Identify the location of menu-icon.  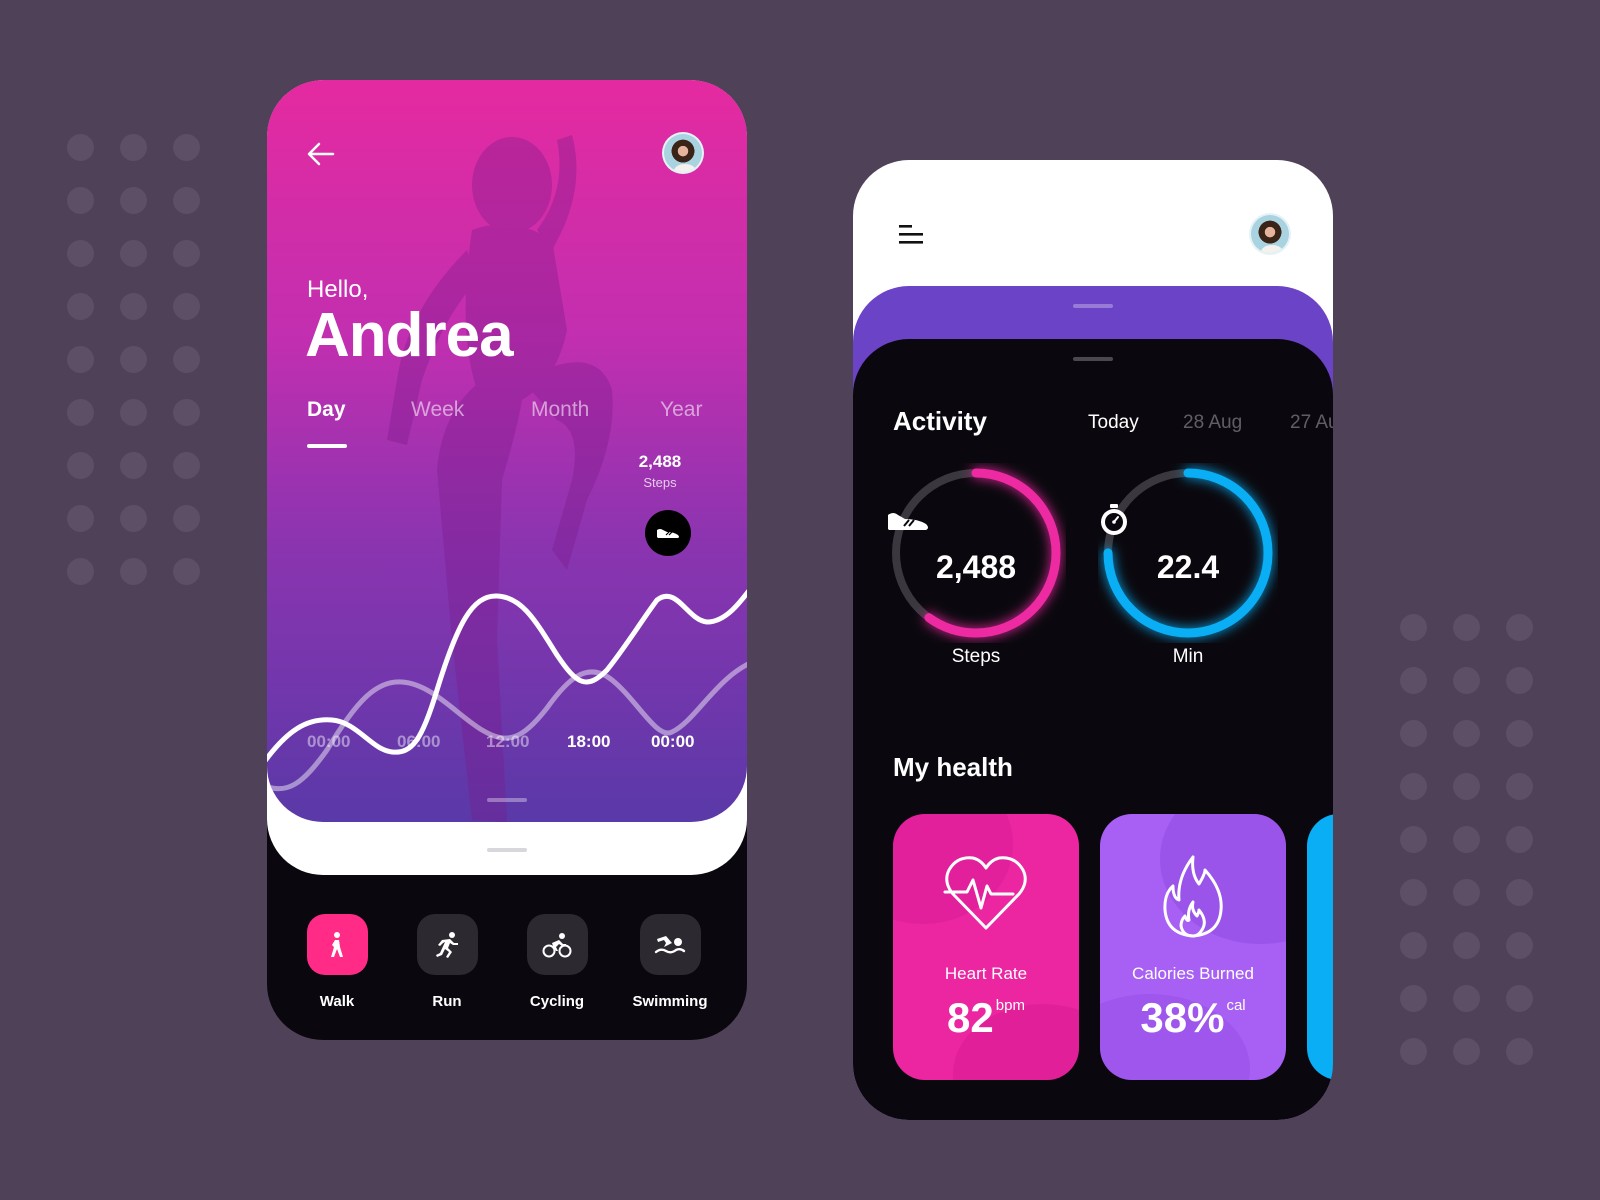
(911, 234).